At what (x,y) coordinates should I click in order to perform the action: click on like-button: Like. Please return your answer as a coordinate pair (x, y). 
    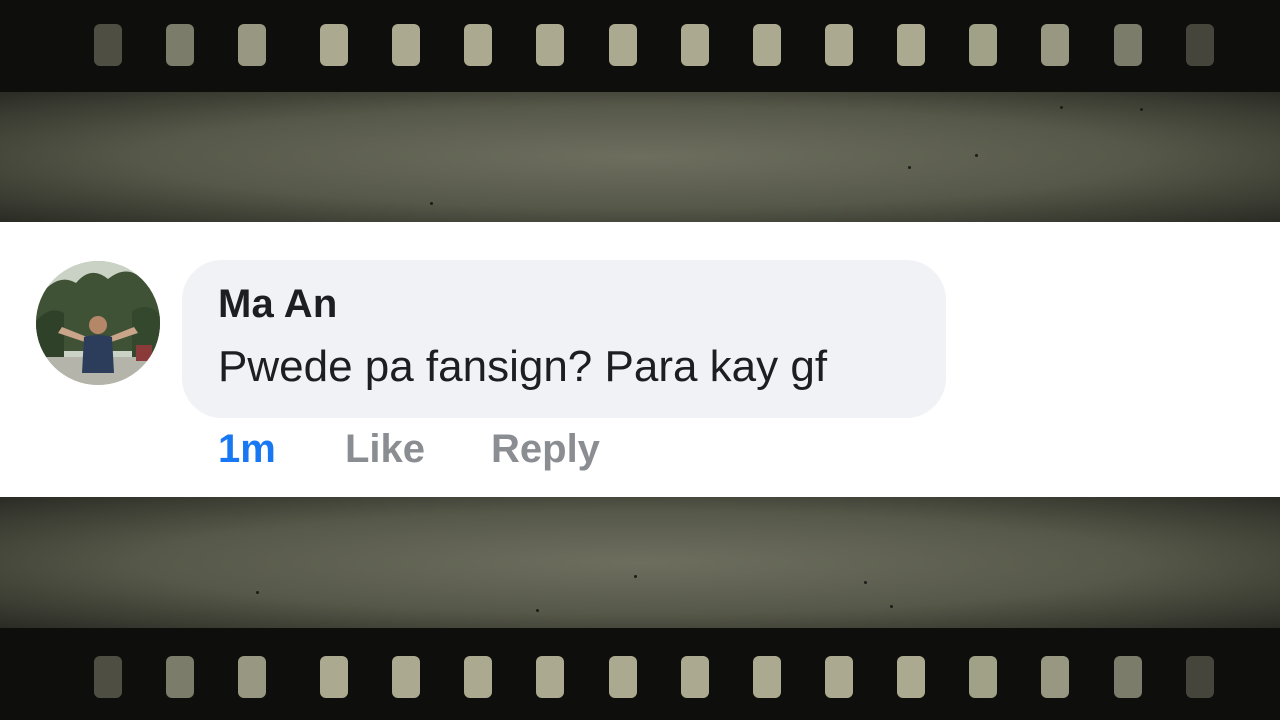
    Looking at the image, I should click on (385, 449).